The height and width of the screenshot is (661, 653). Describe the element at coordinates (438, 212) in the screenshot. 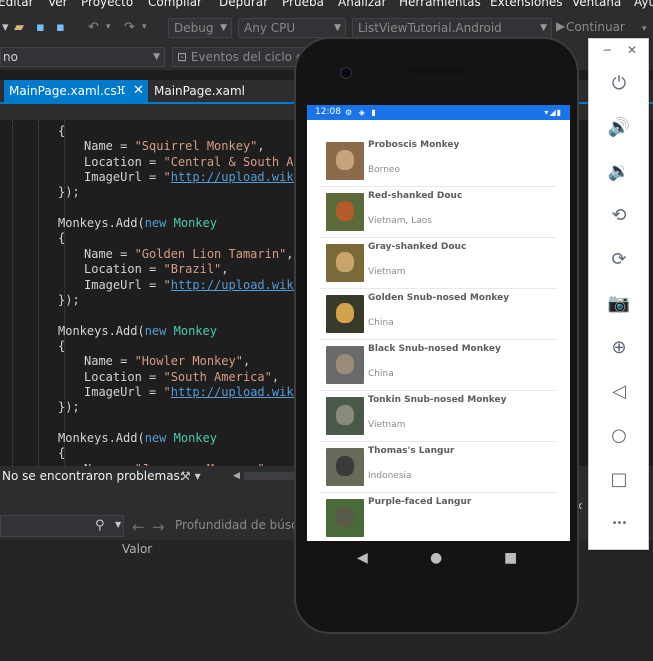

I see `list-item: Red-shanked Douc Vietnam, Laos` at that location.